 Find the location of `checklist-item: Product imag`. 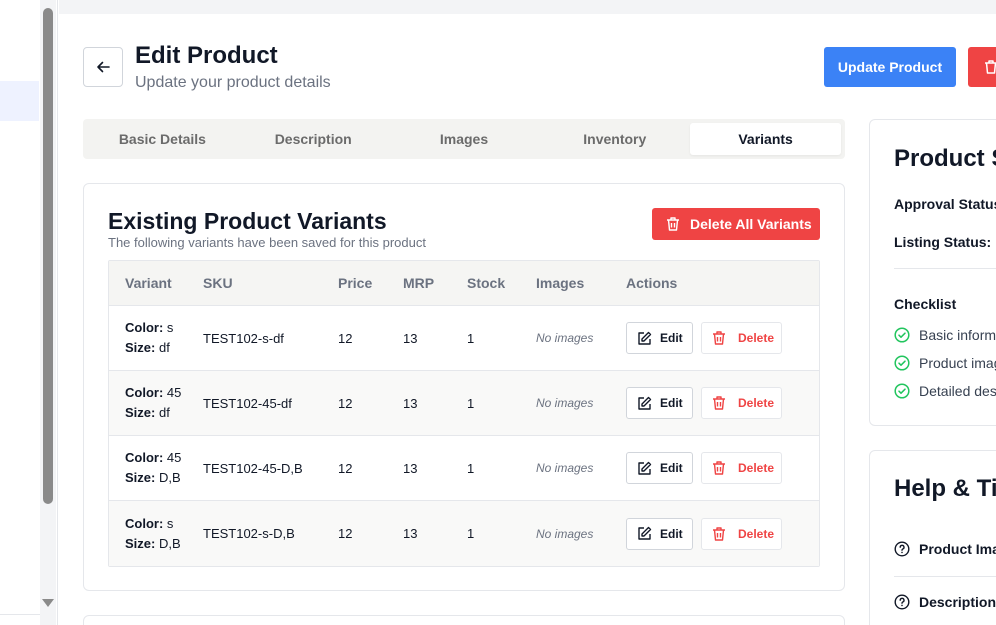

checklist-item: Product imag is located at coordinates (945, 363).